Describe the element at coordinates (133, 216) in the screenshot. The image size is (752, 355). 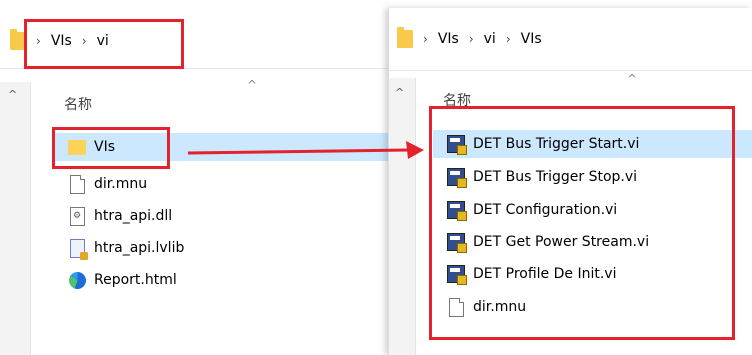
I see `item-label: htra_api.dll` at that location.